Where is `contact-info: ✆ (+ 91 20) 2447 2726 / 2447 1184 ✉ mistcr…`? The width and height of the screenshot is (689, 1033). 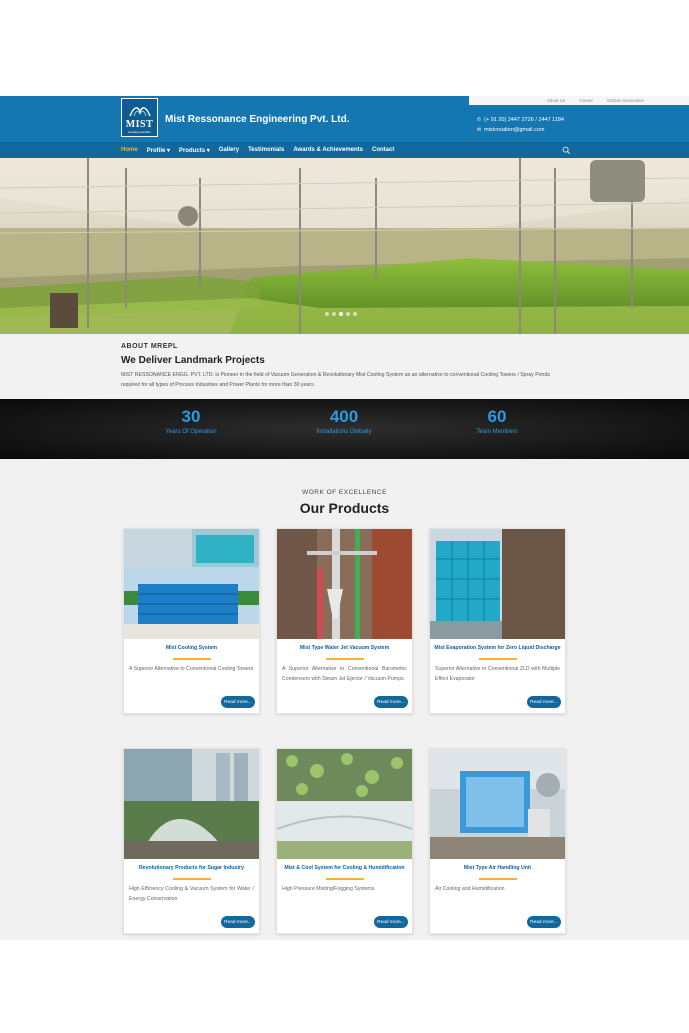 contact-info: ✆ (+ 91 20) 2447 2726 / 2447 1184 ✉ mistcr… is located at coordinates (520, 125).